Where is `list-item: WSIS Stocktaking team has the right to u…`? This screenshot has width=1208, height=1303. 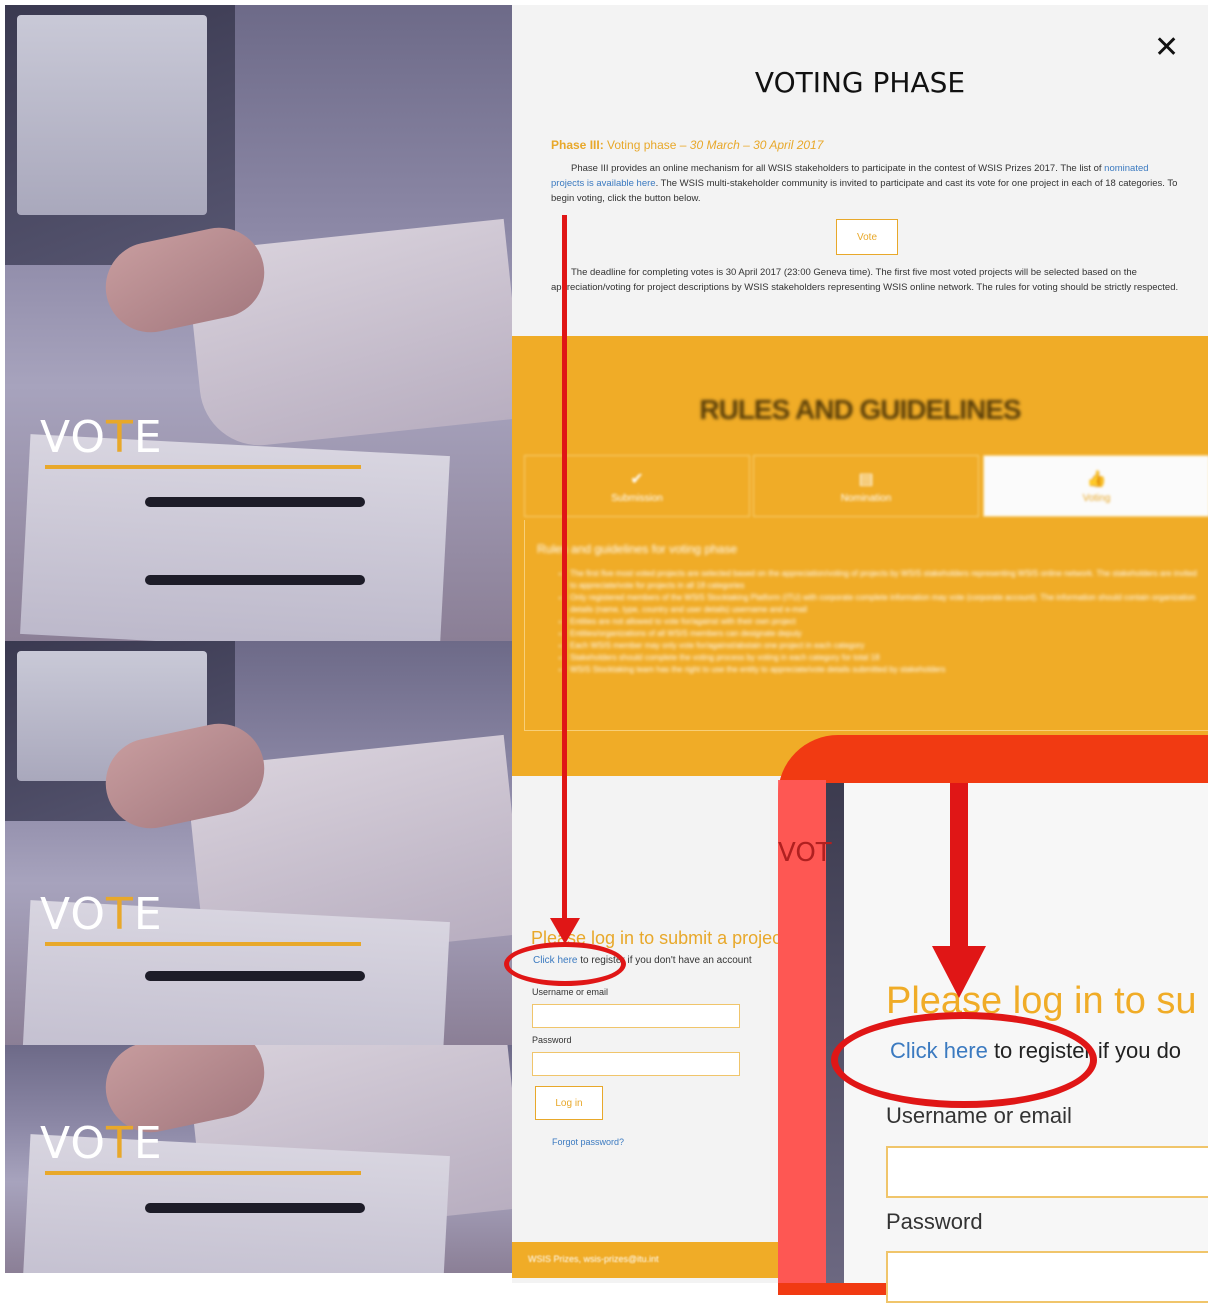 list-item: WSIS Stocktaking team has the right to u… is located at coordinates (885, 670).